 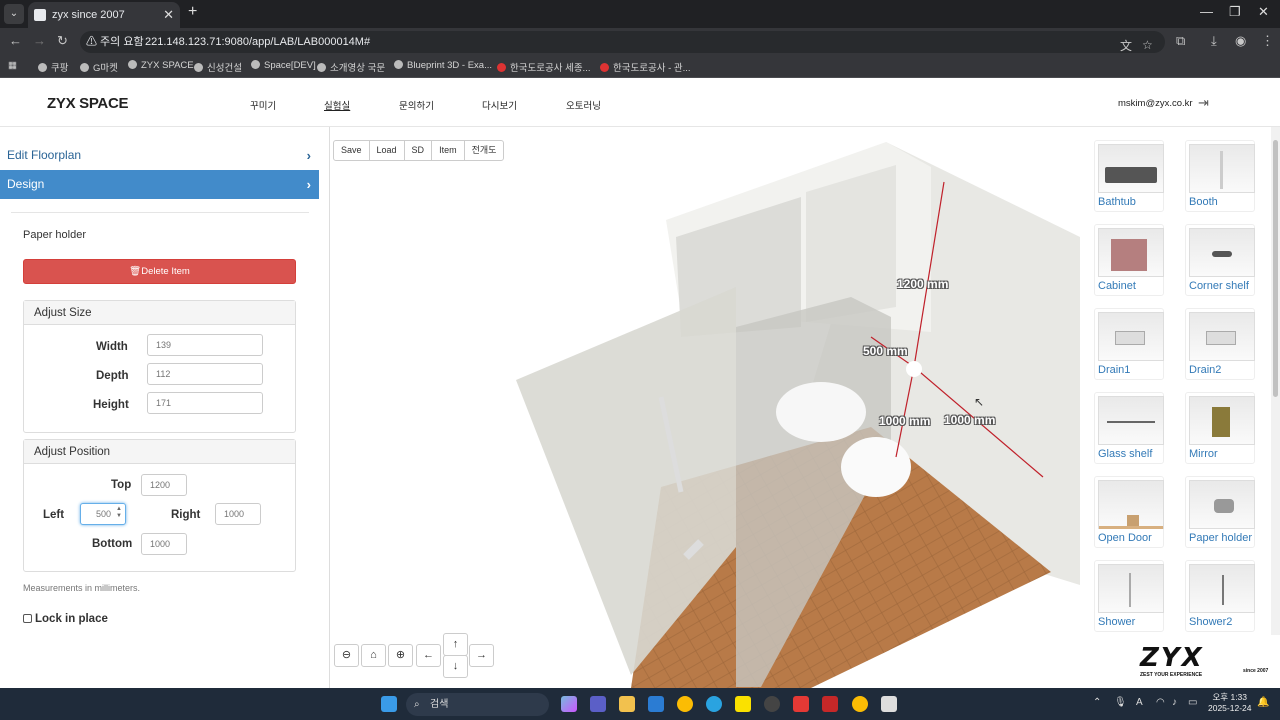 I want to click on telegram-icon, so click(x=714, y=704).